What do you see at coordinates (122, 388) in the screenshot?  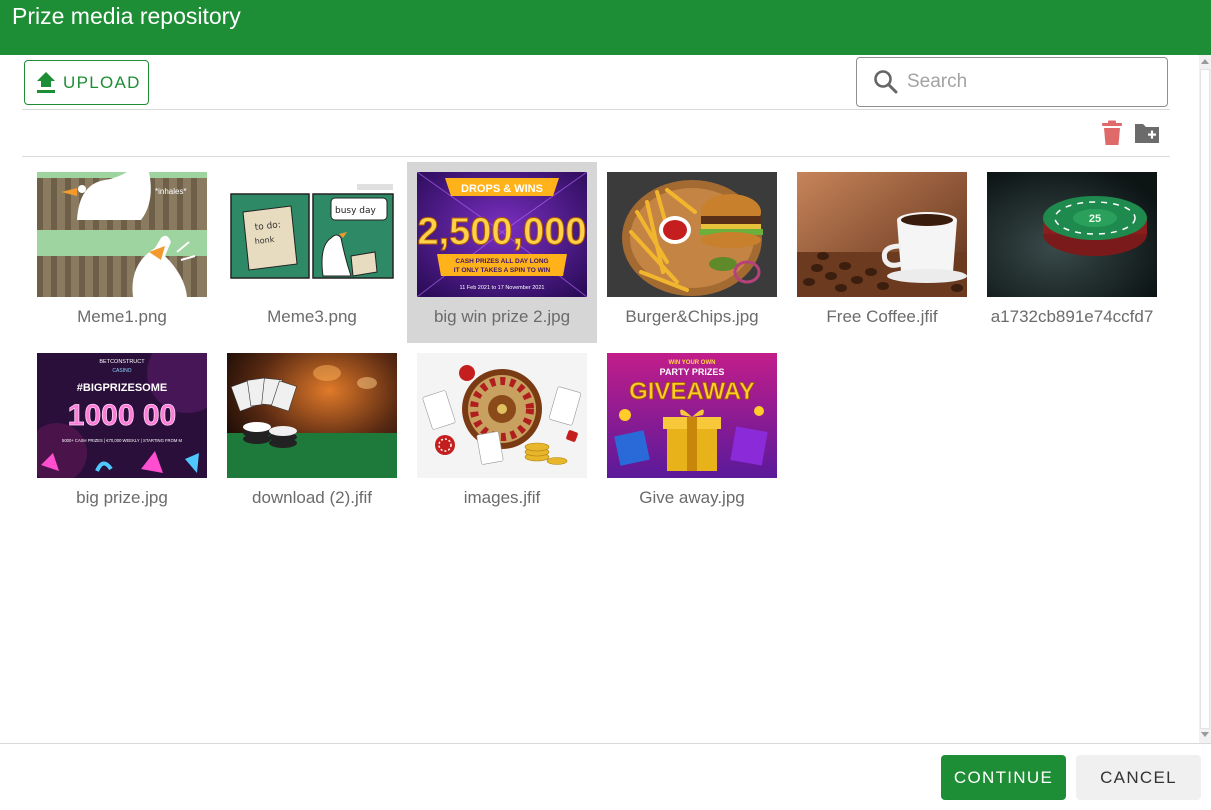 I see `hashtag-text: #BIGPRIZESOME` at bounding box center [122, 388].